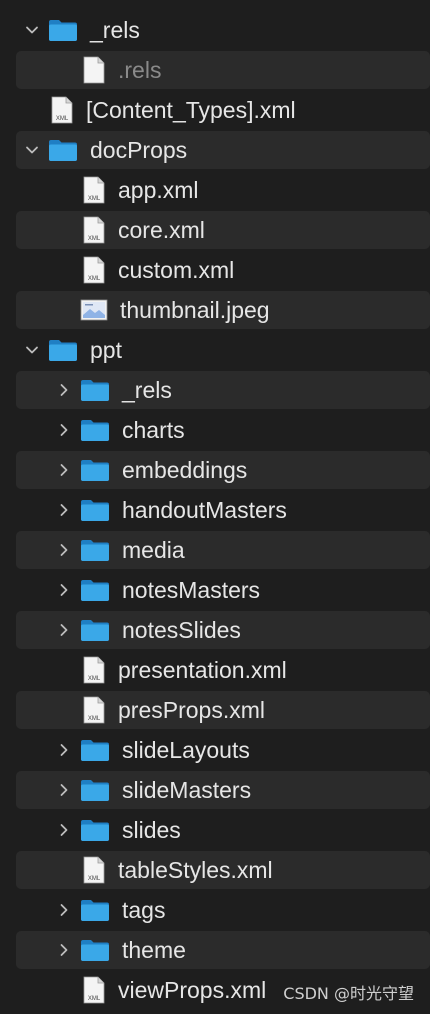  Describe the element at coordinates (147, 389) in the screenshot. I see `item-label: _rels` at that location.